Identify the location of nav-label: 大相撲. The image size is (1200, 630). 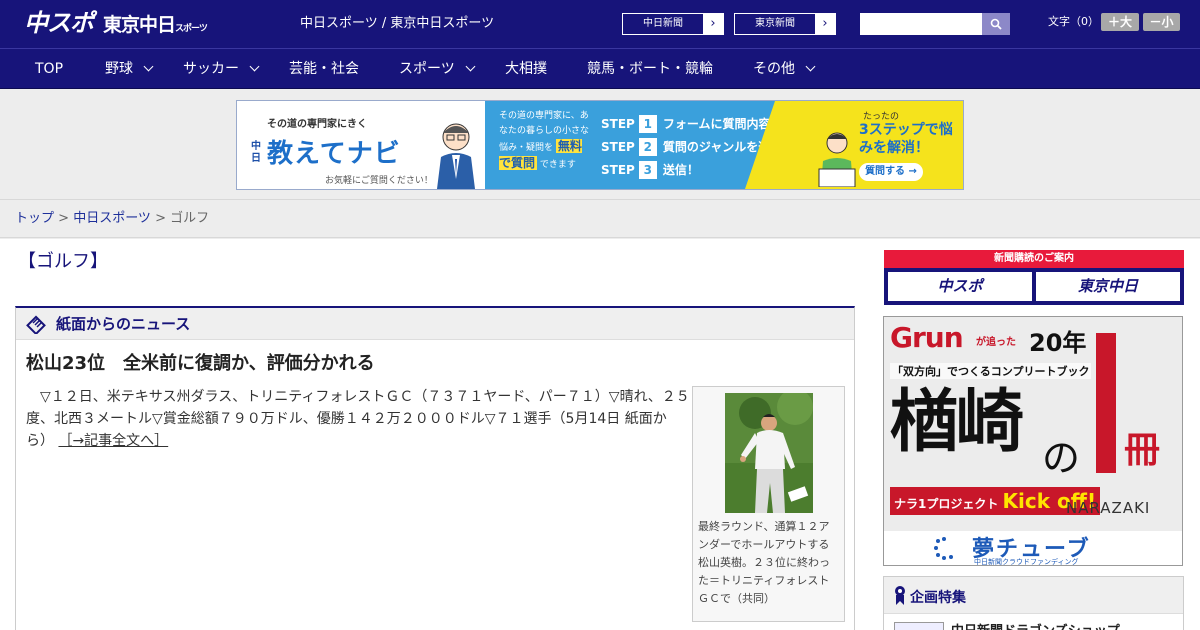
(526, 69).